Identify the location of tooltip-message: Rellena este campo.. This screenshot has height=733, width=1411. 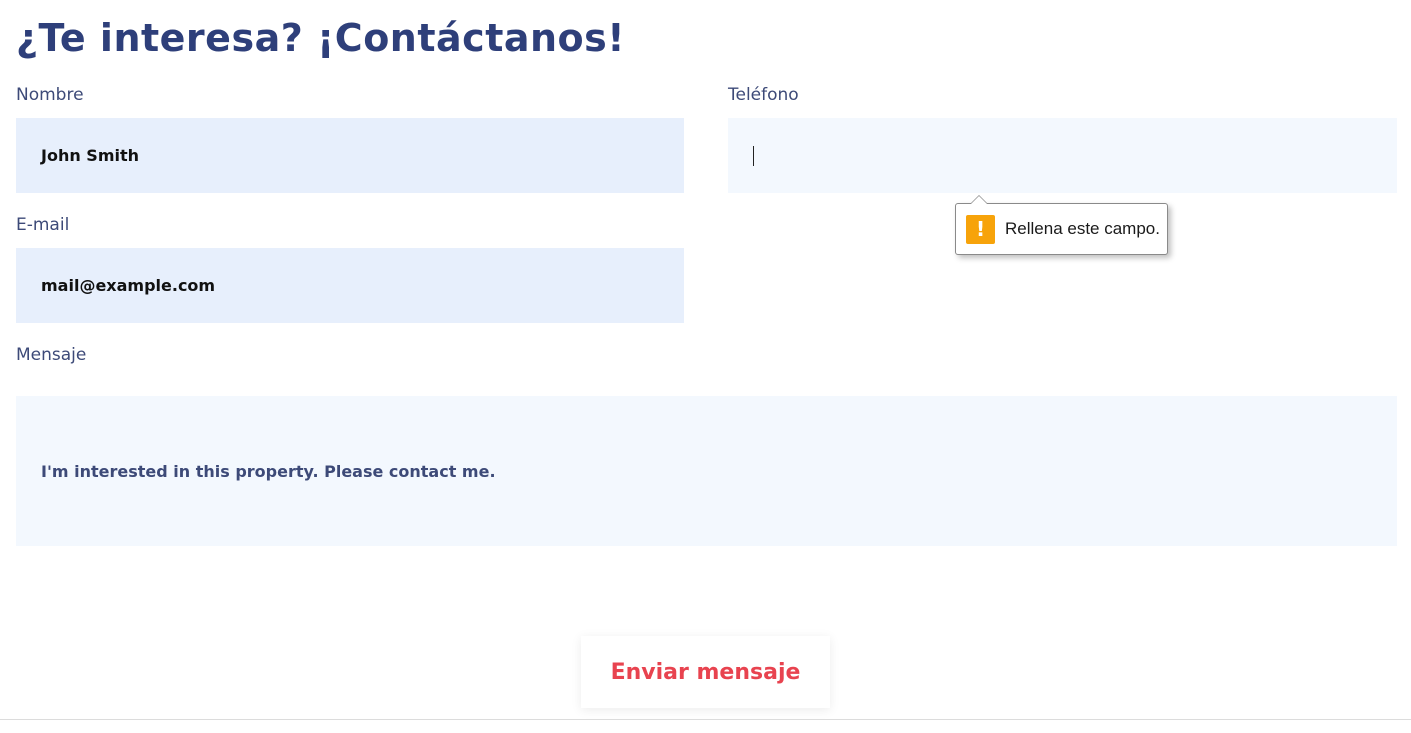
(1082, 228).